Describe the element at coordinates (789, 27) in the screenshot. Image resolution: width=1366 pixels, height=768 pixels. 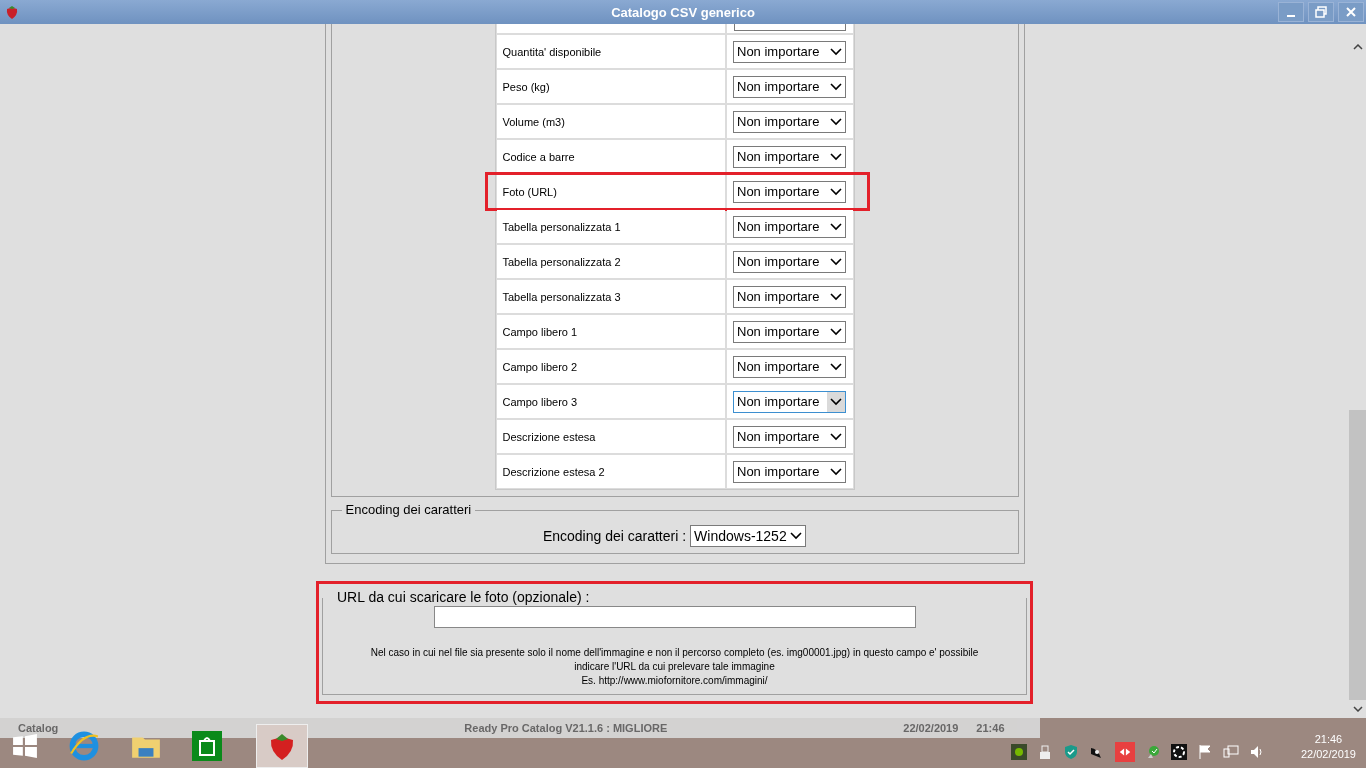
I see `dropdown` at that location.